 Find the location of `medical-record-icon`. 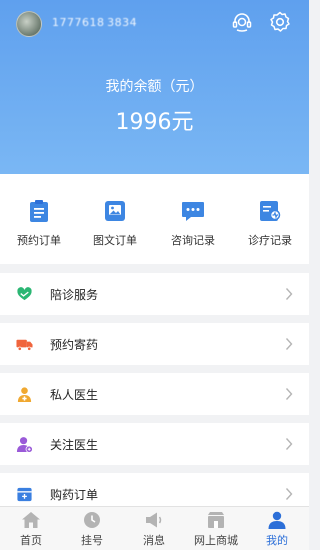

medical-record-icon is located at coordinates (270, 211).